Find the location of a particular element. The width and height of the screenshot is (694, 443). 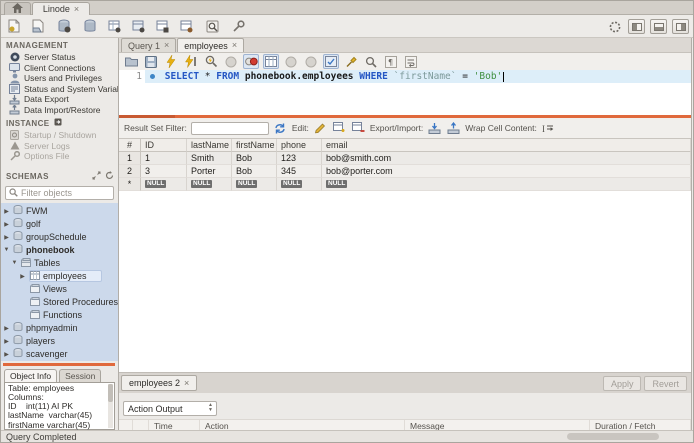

sidebar-item-data-export: Data Export is located at coordinates (59, 99).